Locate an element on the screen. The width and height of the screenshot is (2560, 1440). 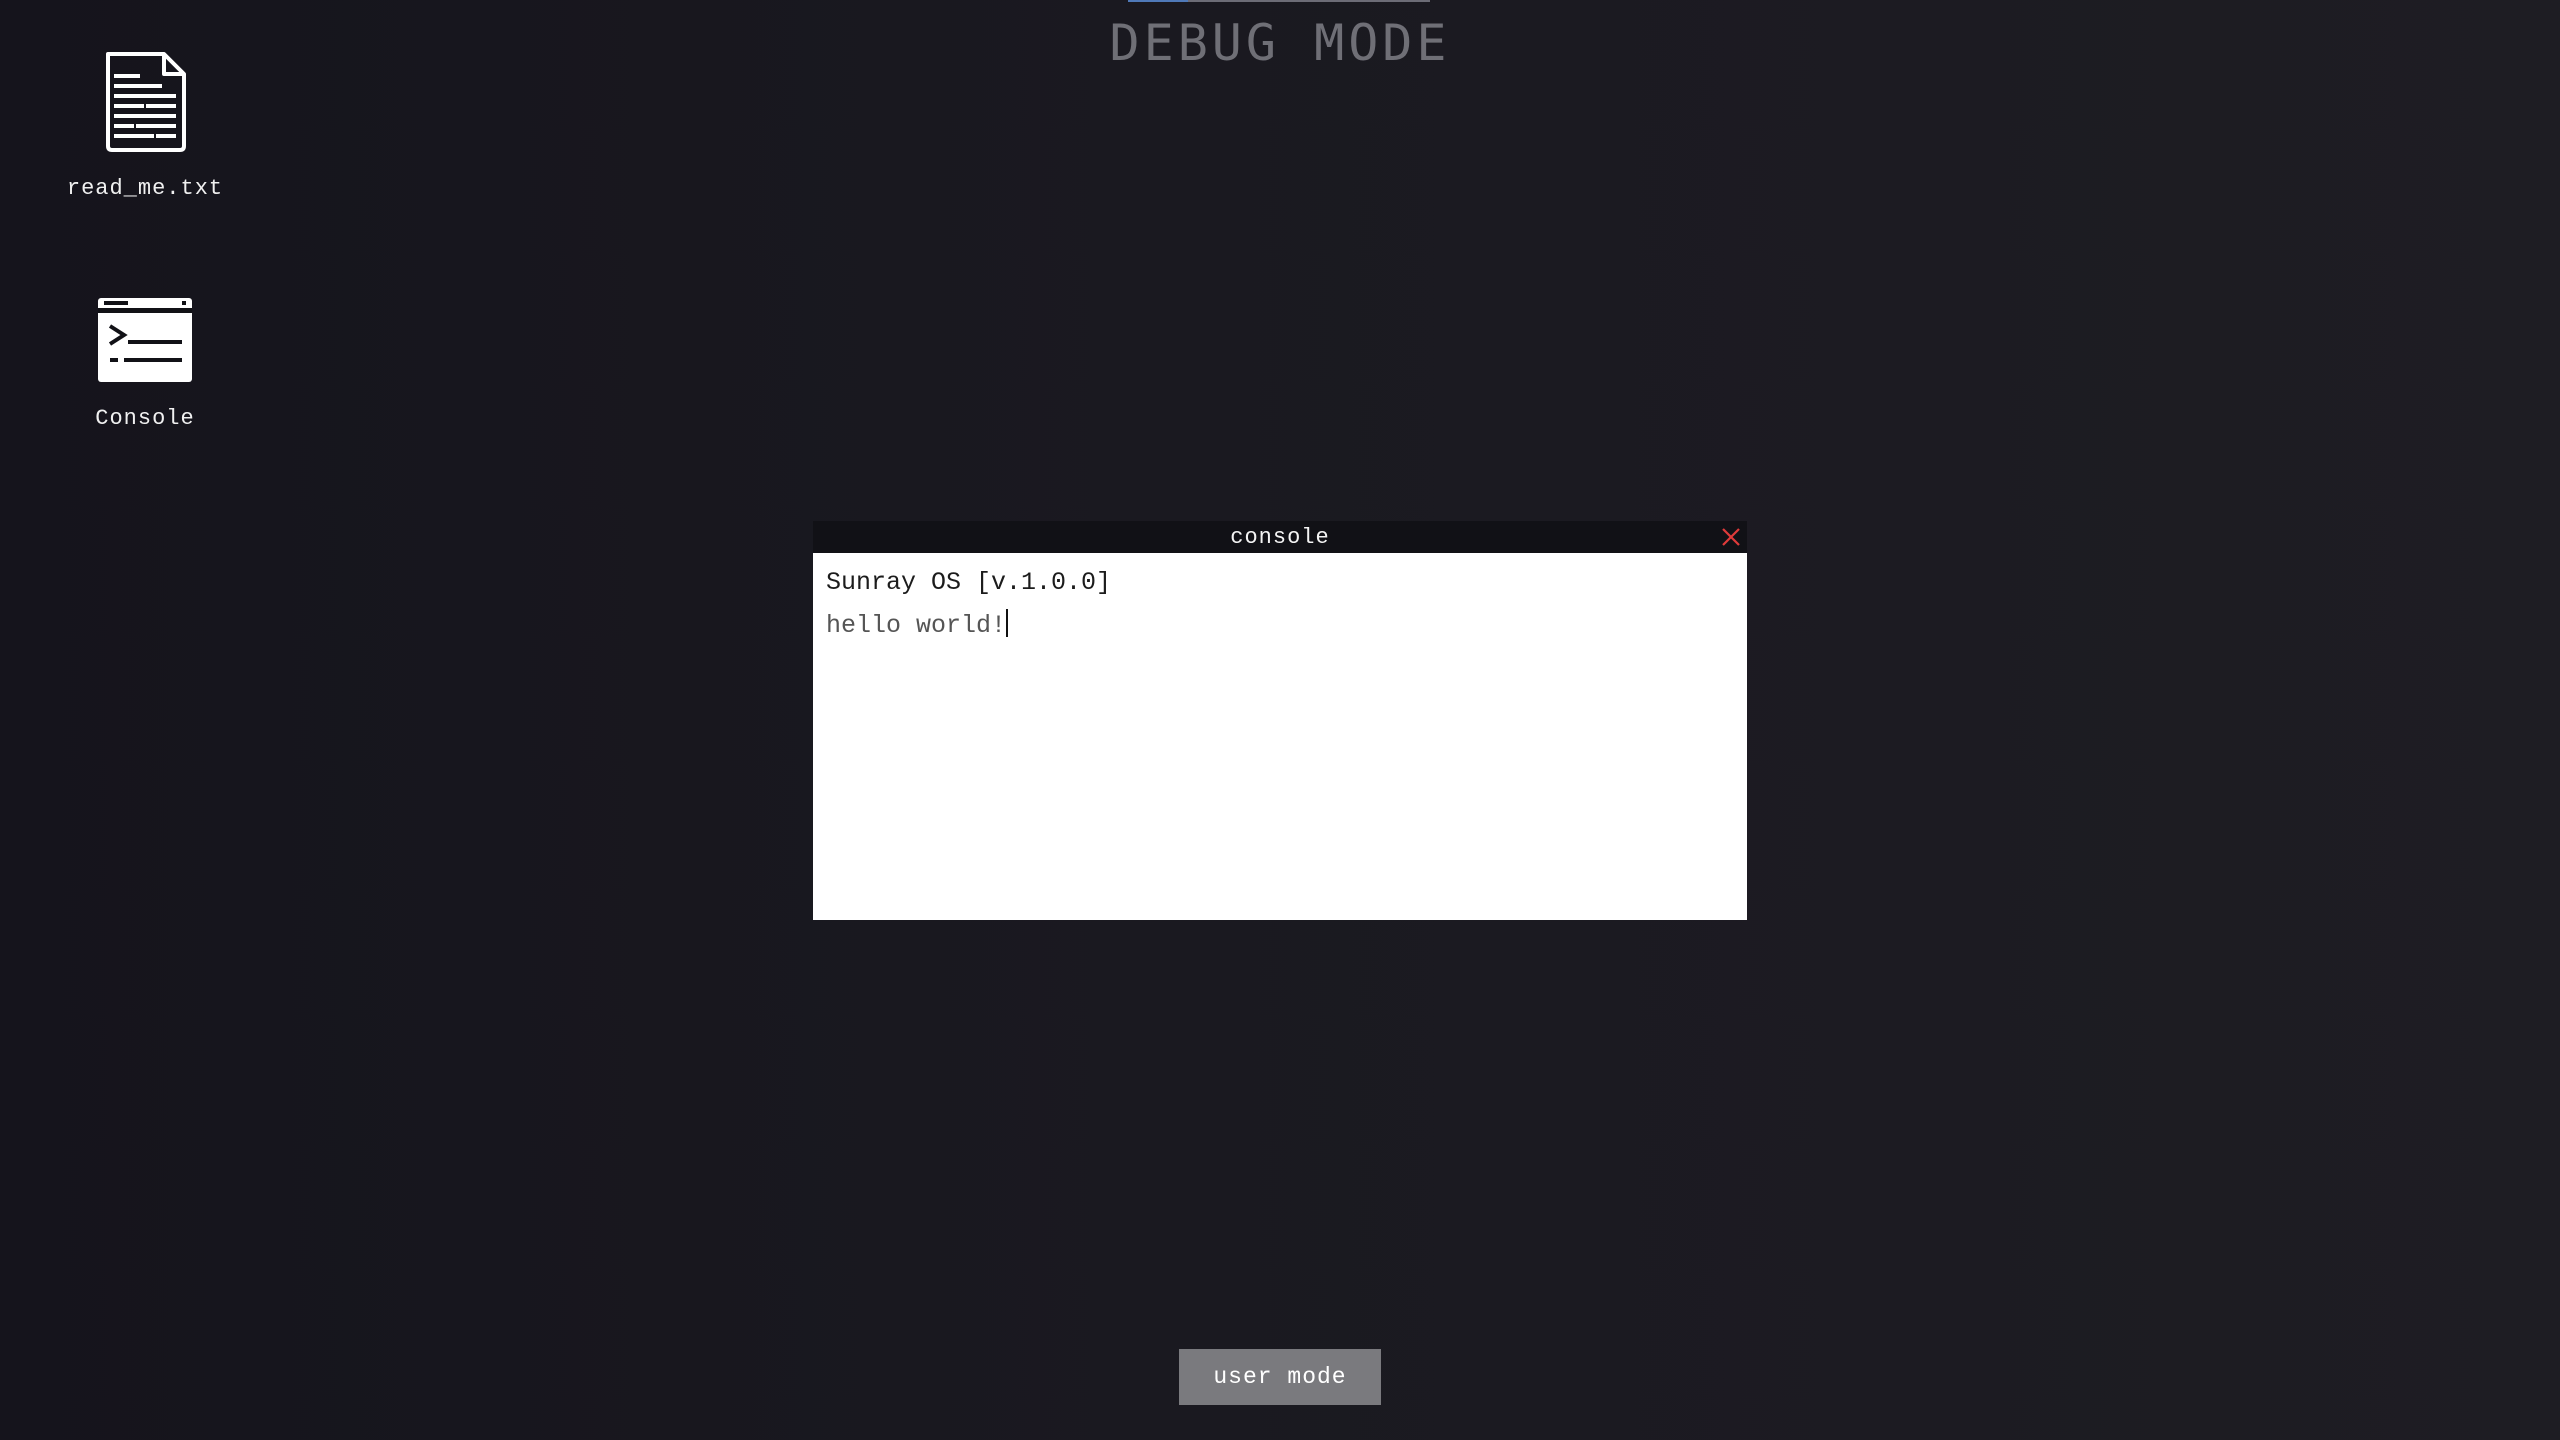
user-mode-button: user mode is located at coordinates (1280, 1377).